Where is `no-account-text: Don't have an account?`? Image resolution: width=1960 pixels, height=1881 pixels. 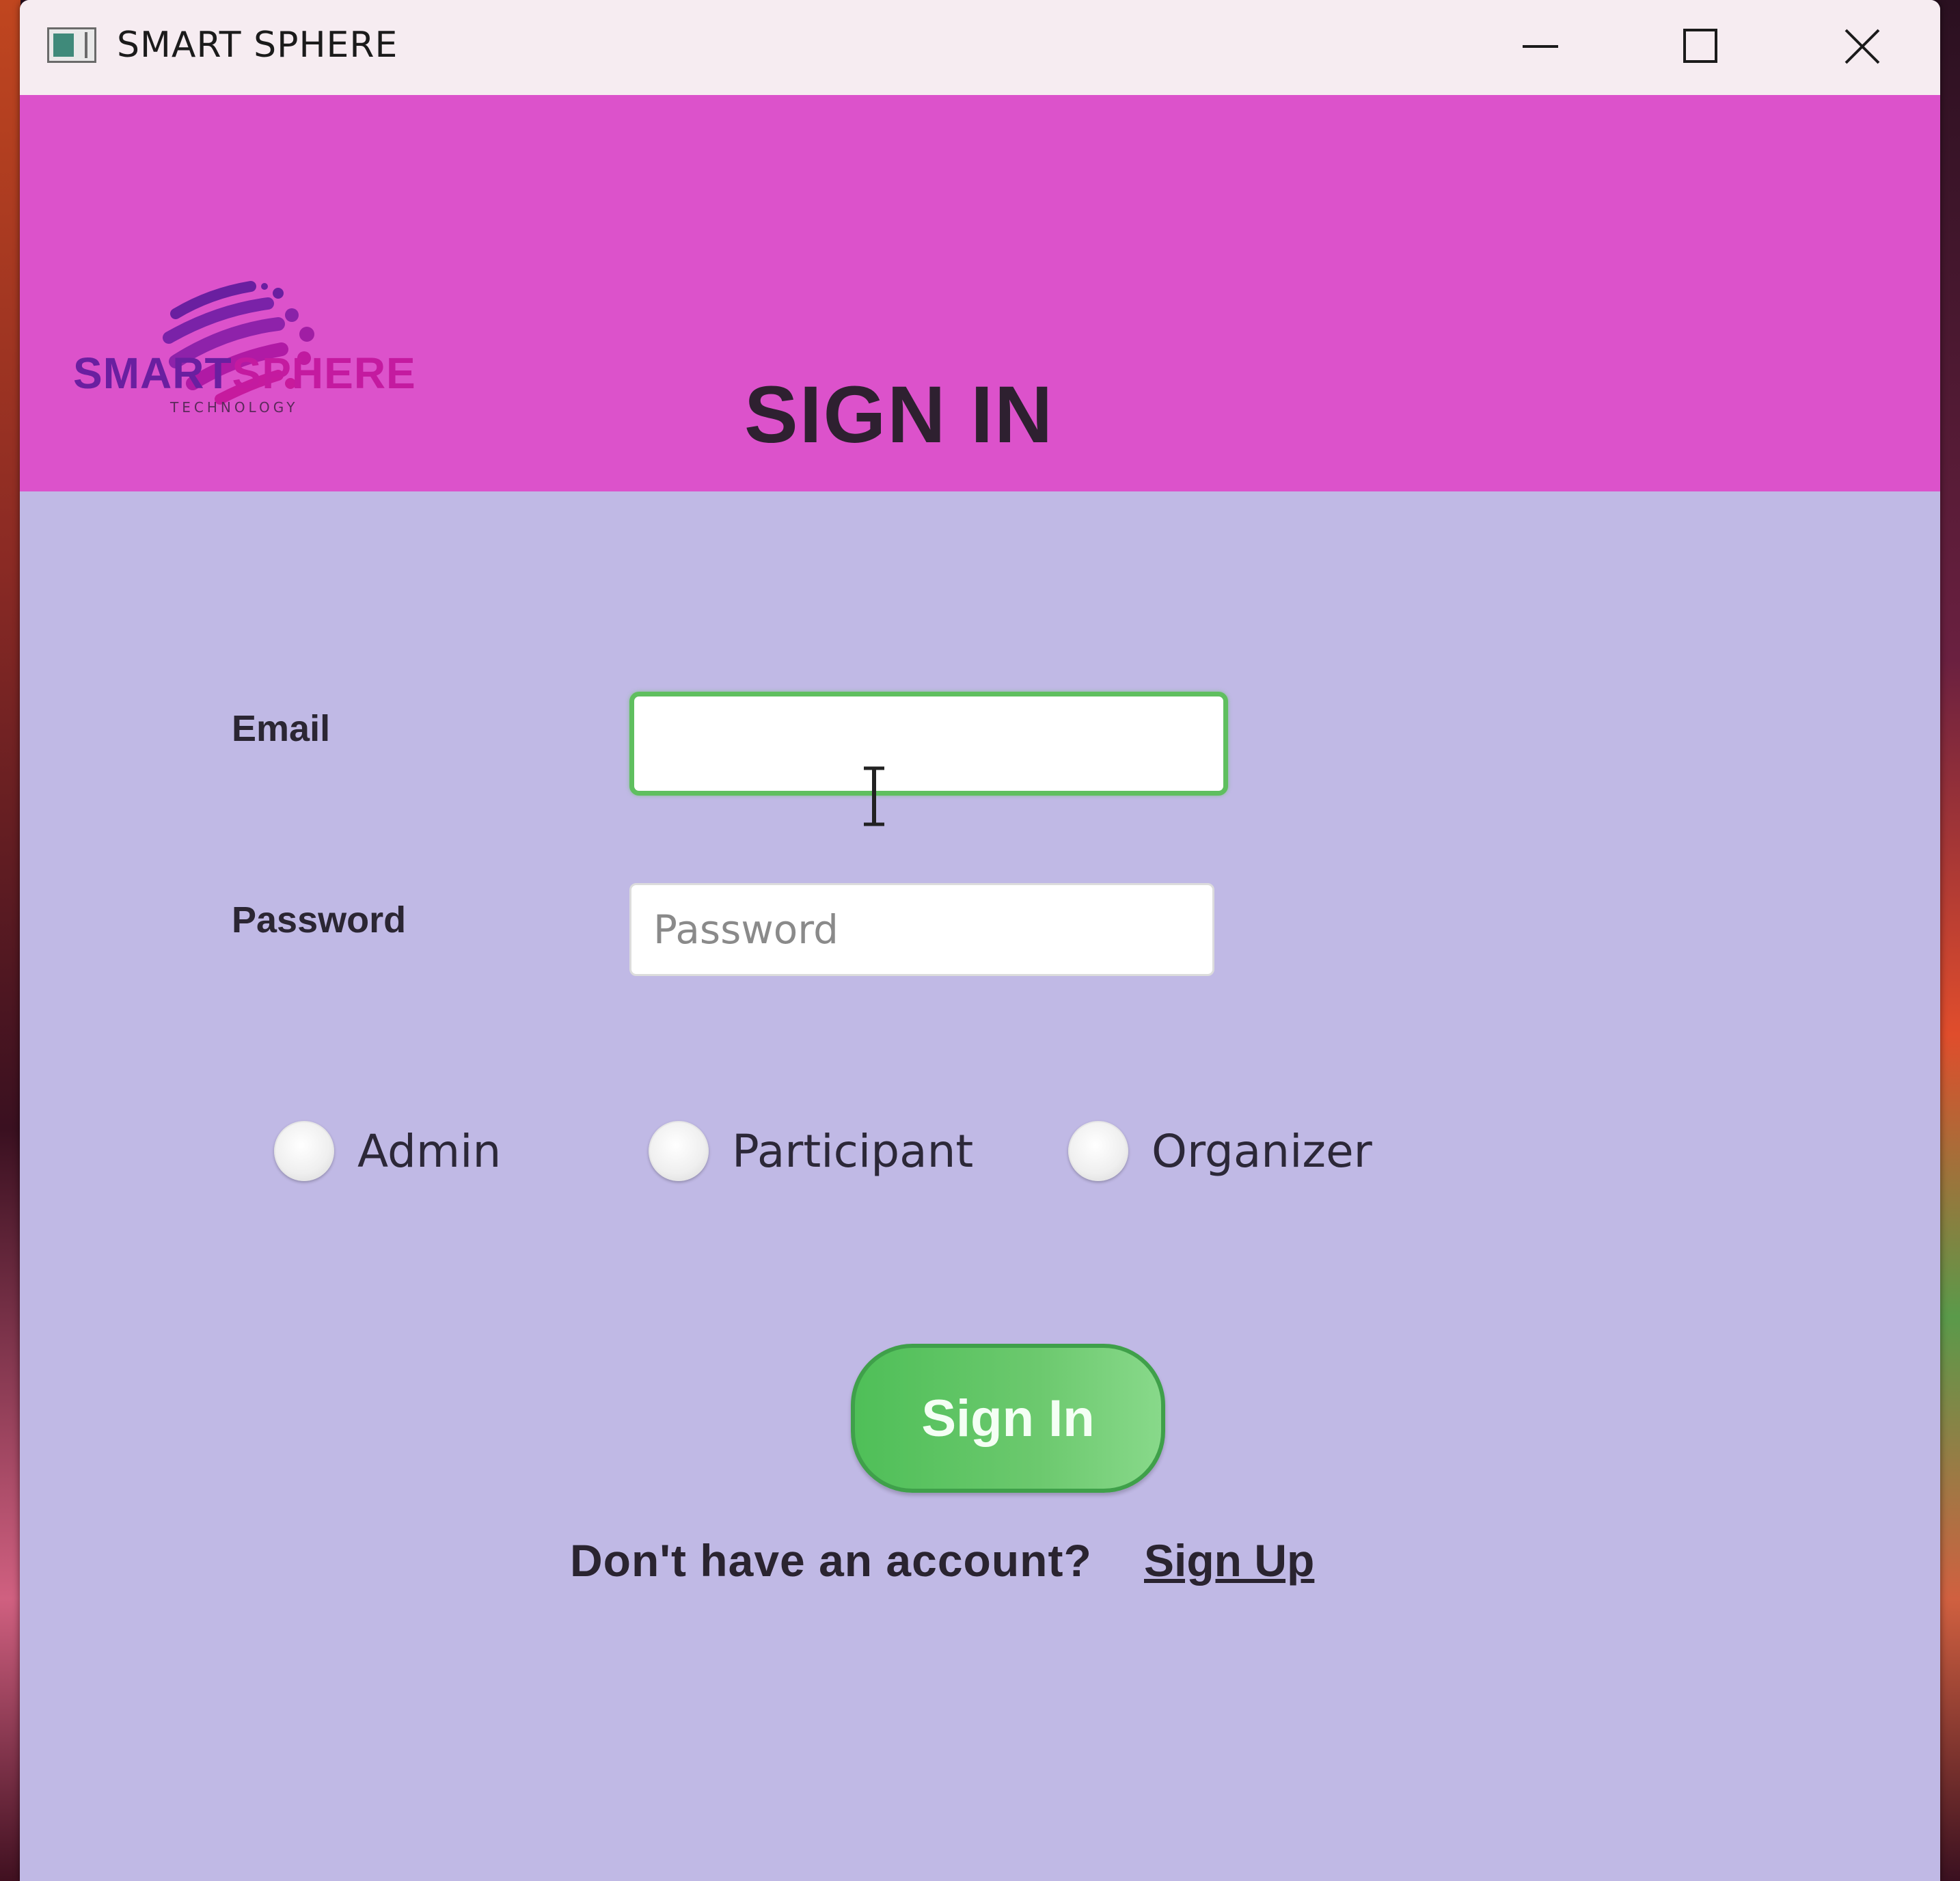
no-account-text: Don't have an account? is located at coordinates (831, 1561).